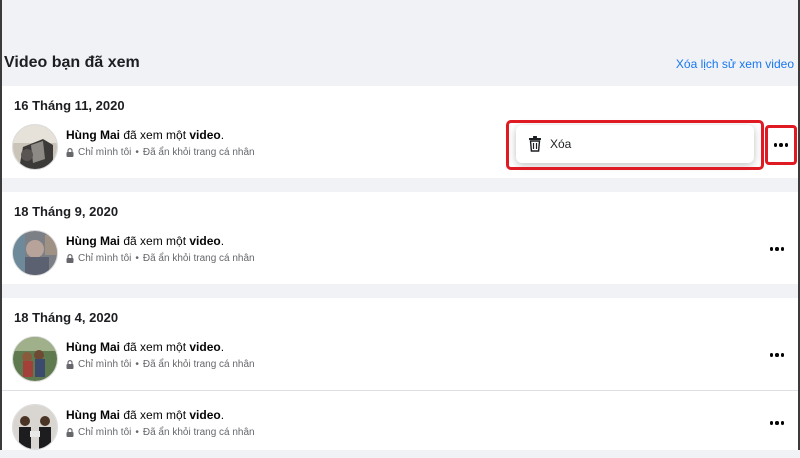 The height and width of the screenshot is (458, 800). What do you see at coordinates (400, 390) in the screenshot?
I see `divider` at bounding box center [400, 390].